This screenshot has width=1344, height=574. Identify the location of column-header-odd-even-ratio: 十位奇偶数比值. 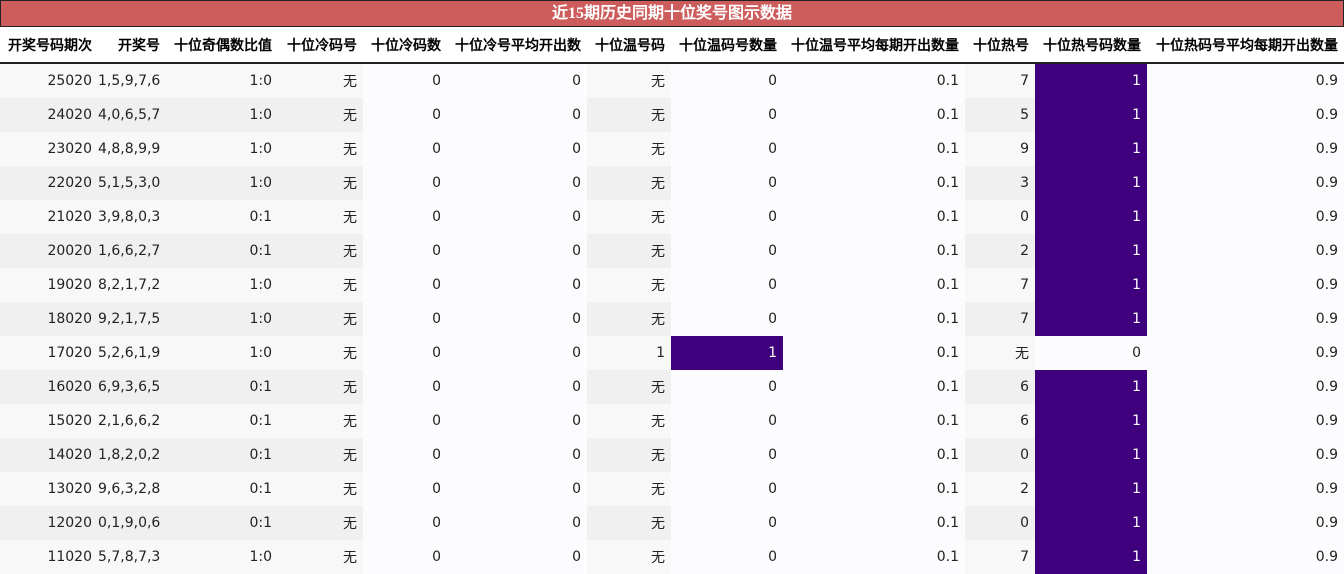
(222, 45).